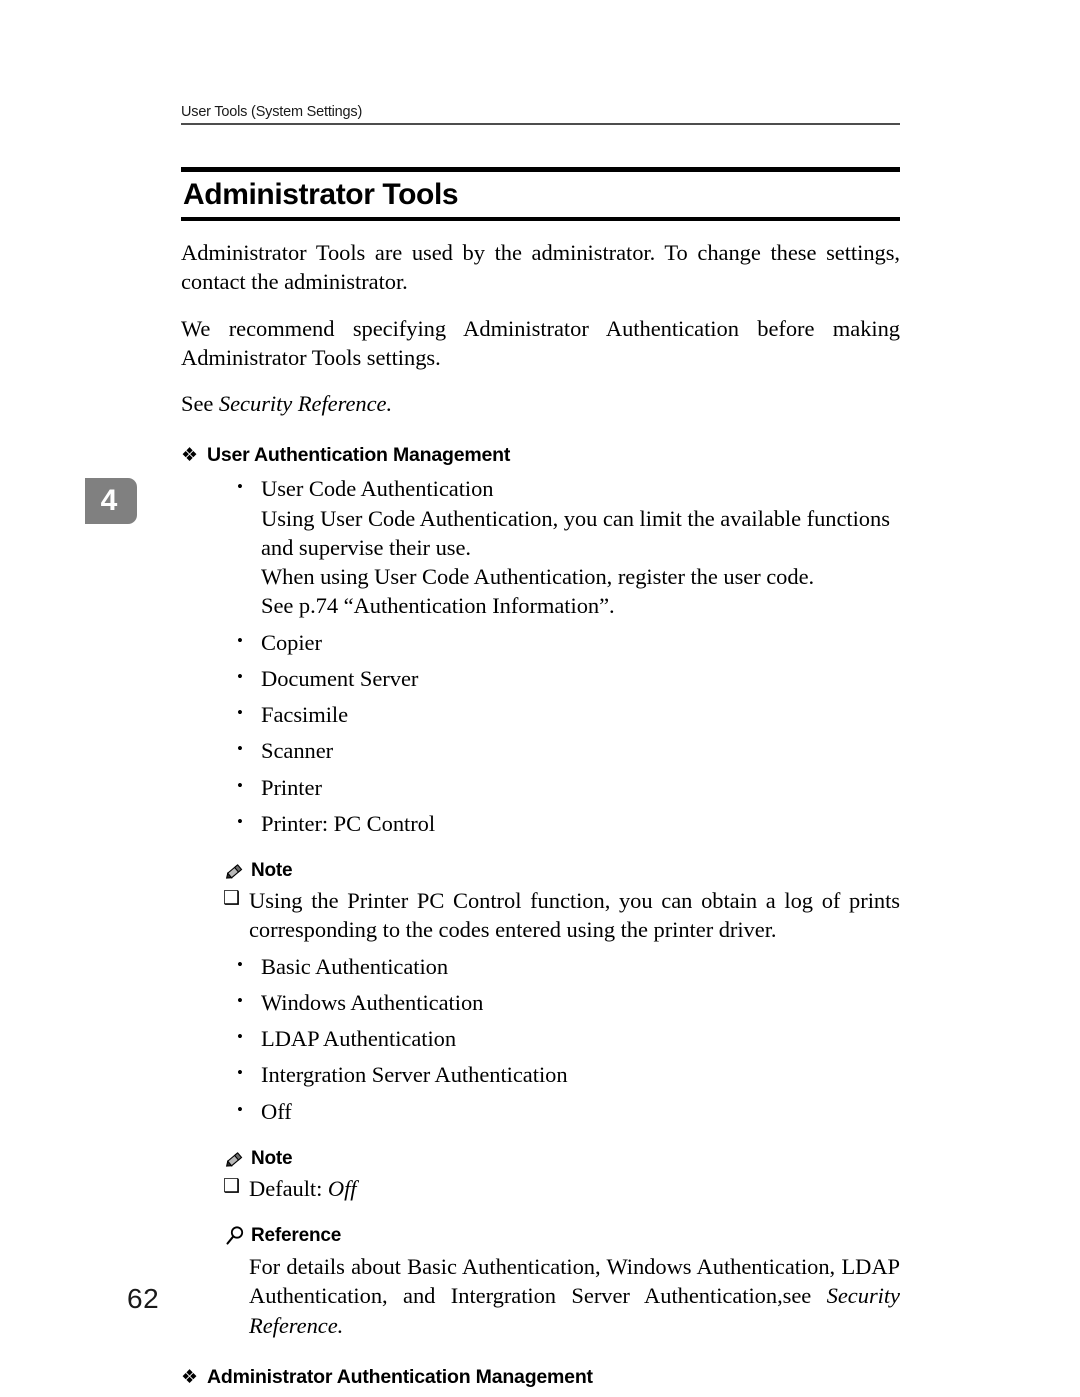  I want to click on note-list: ❑ Default: Off, so click(540, 1188).